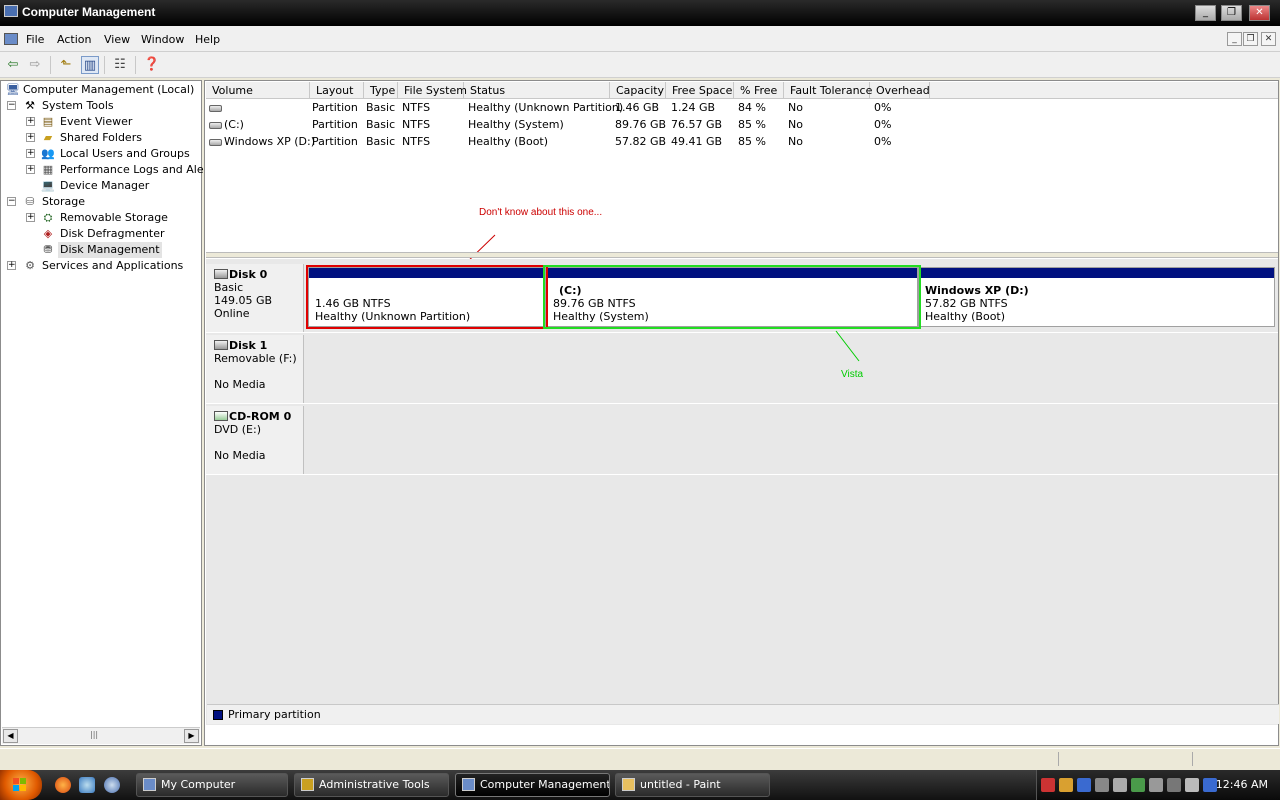 This screenshot has height=800, width=1280. What do you see at coordinates (162, 39) in the screenshot?
I see `menu-window: Window` at bounding box center [162, 39].